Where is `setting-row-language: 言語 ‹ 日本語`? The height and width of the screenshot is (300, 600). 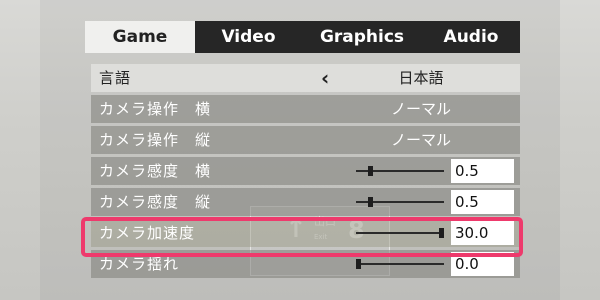 setting-row-language: 言語 ‹ 日本語 is located at coordinates (305, 78).